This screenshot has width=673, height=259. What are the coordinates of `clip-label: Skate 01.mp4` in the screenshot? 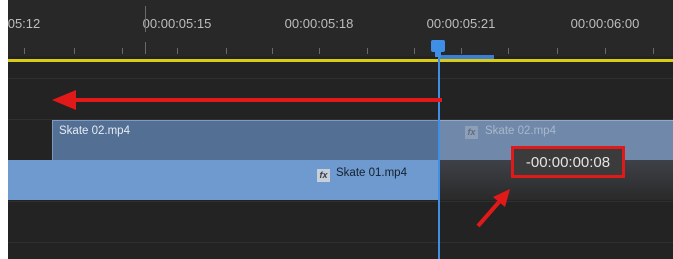 It's located at (371, 173).